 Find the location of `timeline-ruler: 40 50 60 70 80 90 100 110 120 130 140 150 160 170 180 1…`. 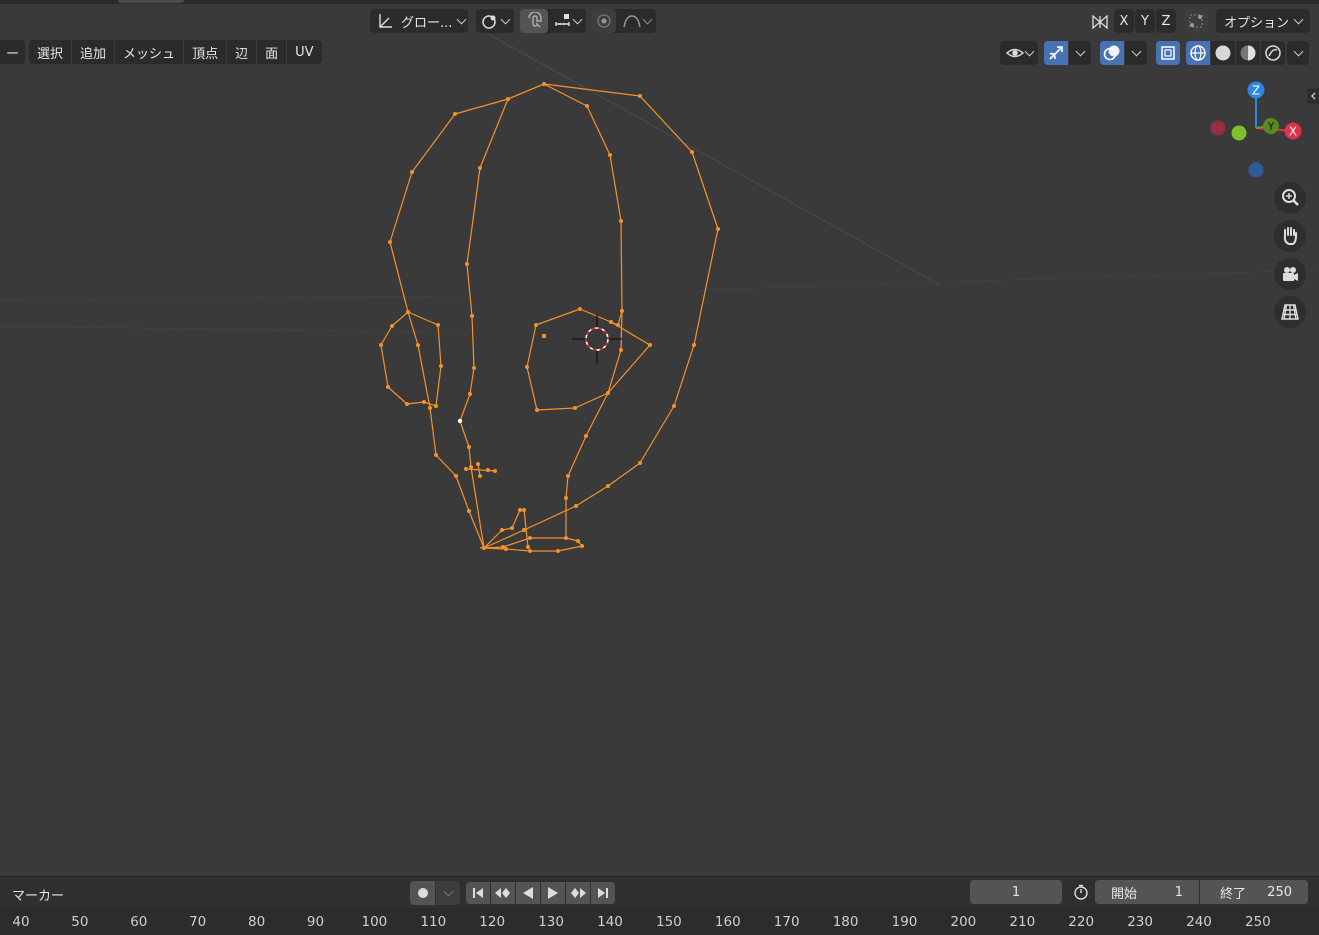

timeline-ruler: 40 50 60 70 80 90 100 110 120 130 140 150 160 170 180 1… is located at coordinates (659, 921).